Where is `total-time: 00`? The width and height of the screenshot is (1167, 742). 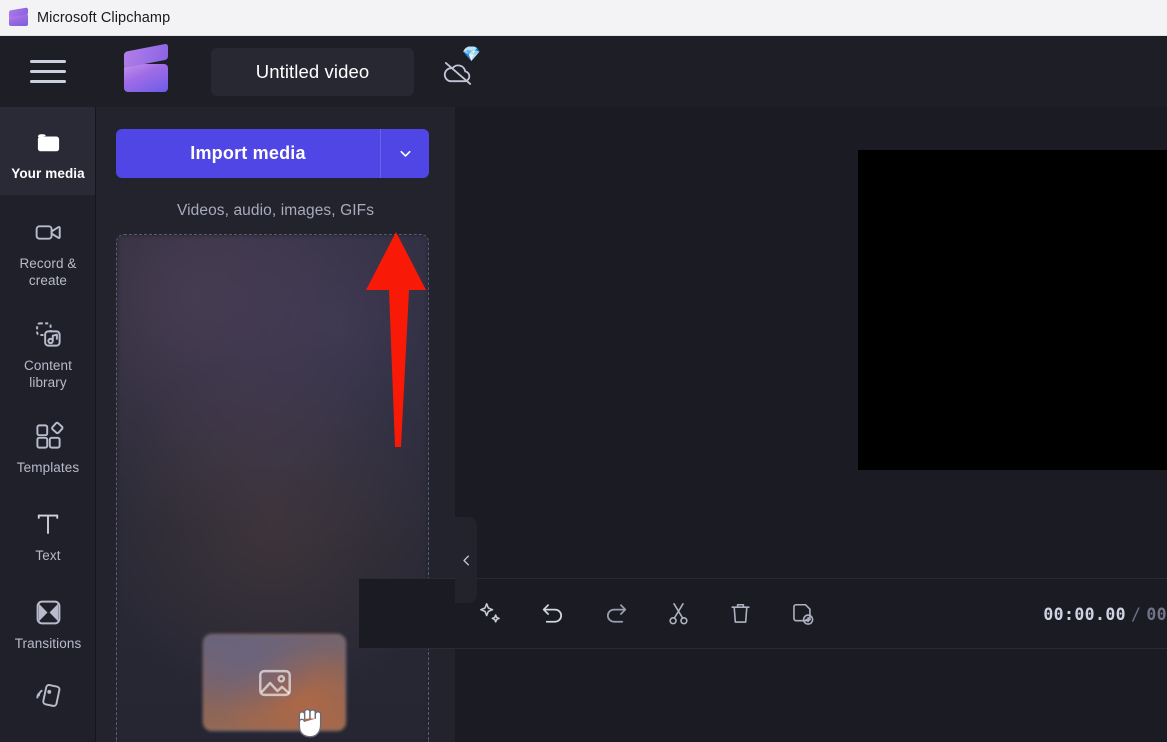 total-time: 00 is located at coordinates (1156, 614).